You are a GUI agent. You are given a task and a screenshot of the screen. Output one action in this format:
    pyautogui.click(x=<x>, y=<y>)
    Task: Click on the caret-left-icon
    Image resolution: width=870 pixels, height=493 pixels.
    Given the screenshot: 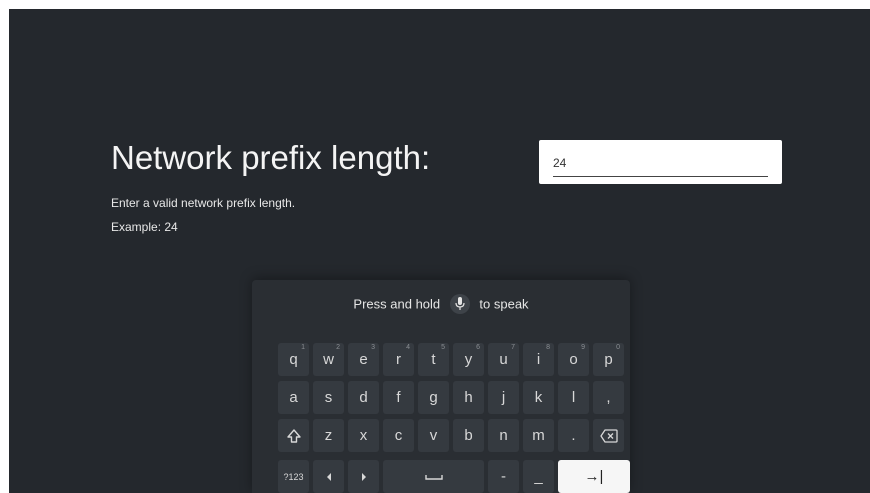 What is the action you would take?
    pyautogui.click(x=328, y=476)
    